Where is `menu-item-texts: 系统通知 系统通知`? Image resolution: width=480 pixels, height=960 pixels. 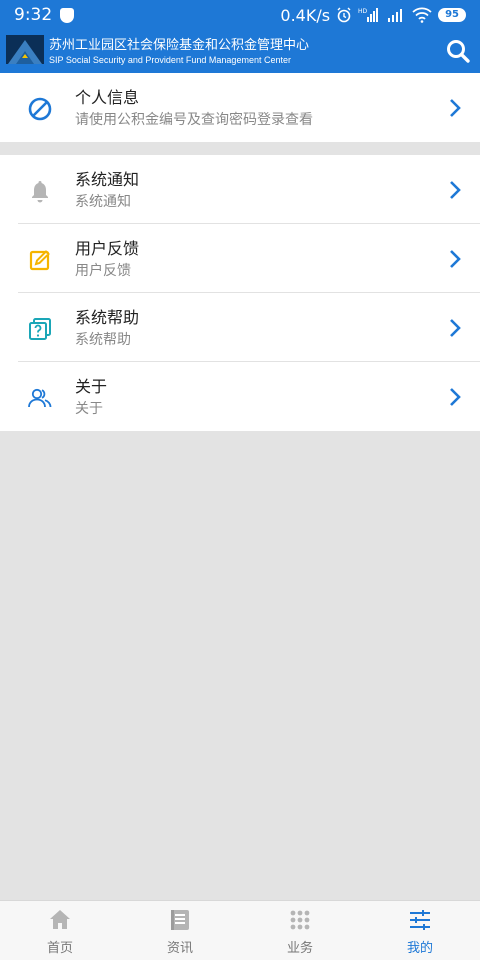
menu-item-texts: 系统通知 系统通知 is located at coordinates (107, 190).